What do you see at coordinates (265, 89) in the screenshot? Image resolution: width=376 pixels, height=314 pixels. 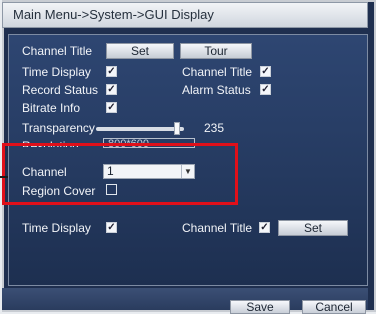 I see `alarm-status-checkbox: ✓` at bounding box center [265, 89].